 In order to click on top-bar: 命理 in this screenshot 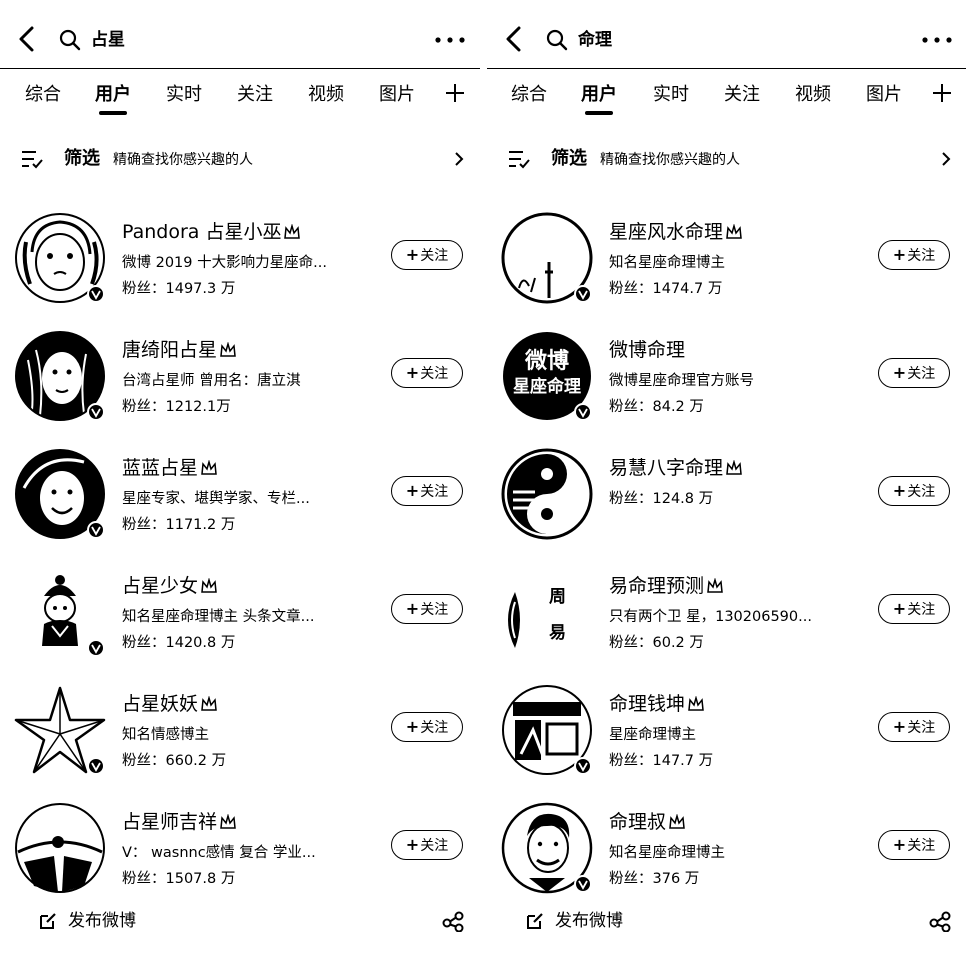, I will do `click(726, 34)`.